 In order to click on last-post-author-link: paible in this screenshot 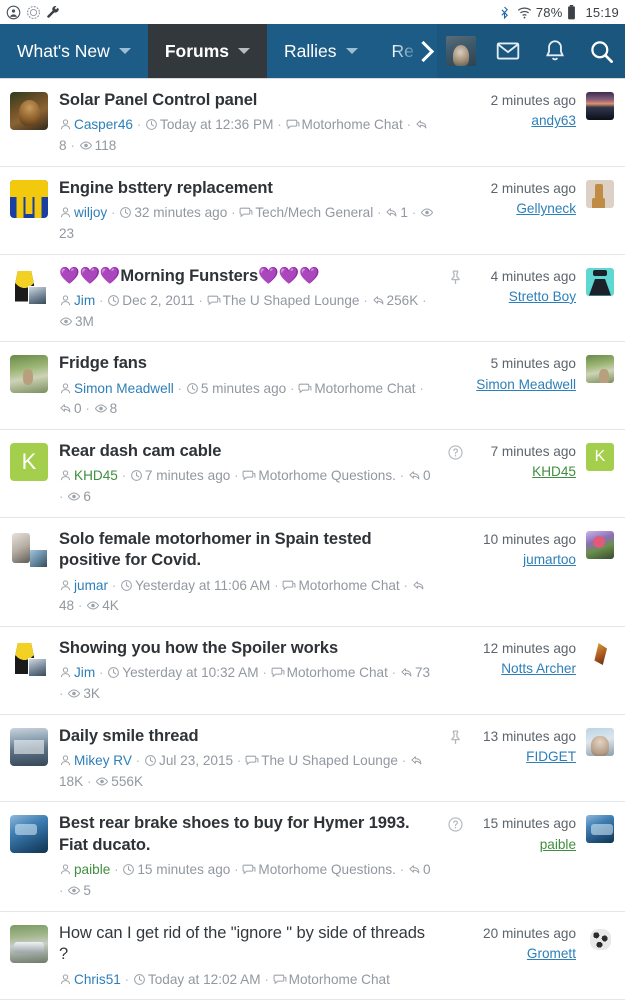, I will do `click(522, 845)`.